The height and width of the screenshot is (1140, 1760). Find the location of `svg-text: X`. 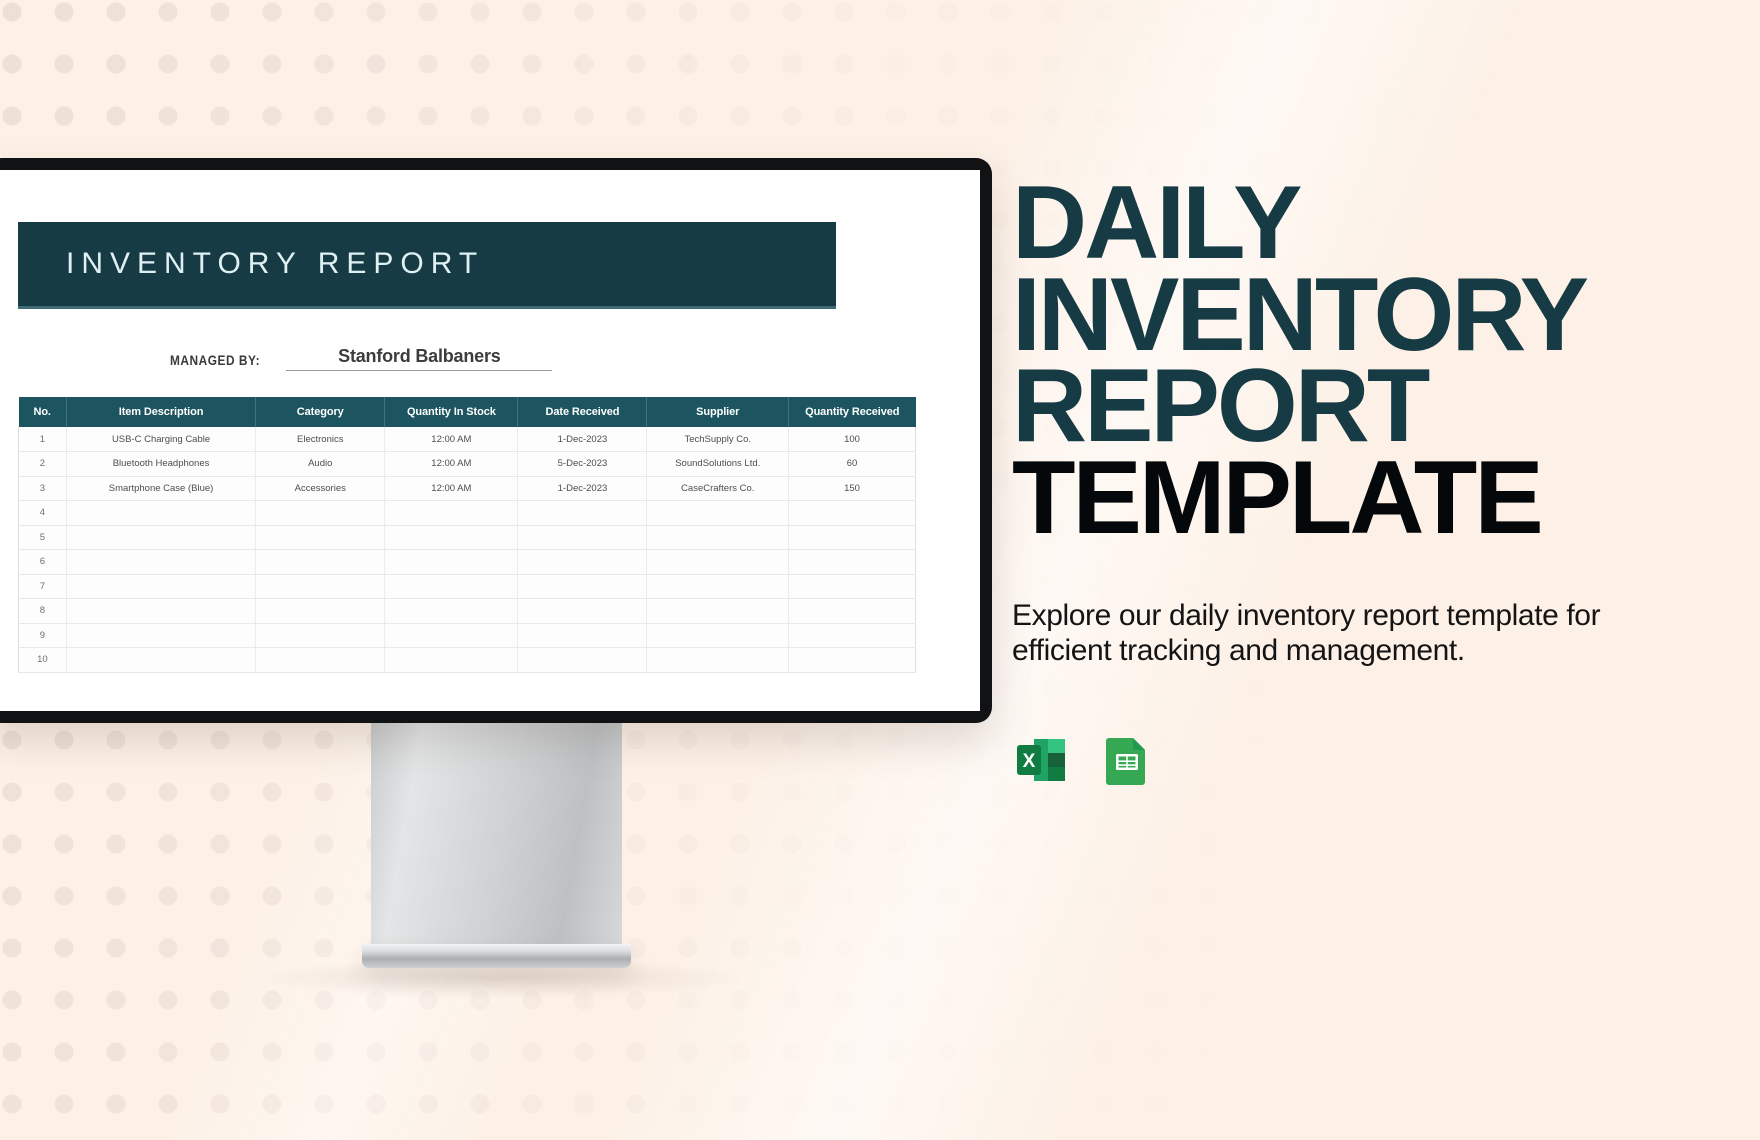

svg-text: X is located at coordinates (1029, 761).